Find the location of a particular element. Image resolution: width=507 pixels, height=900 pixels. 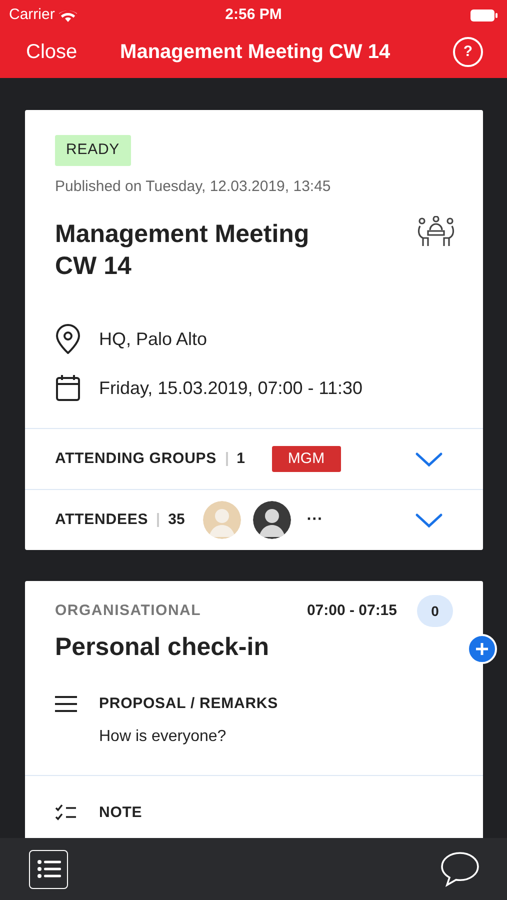

lines-icon is located at coordinates (66, 703).